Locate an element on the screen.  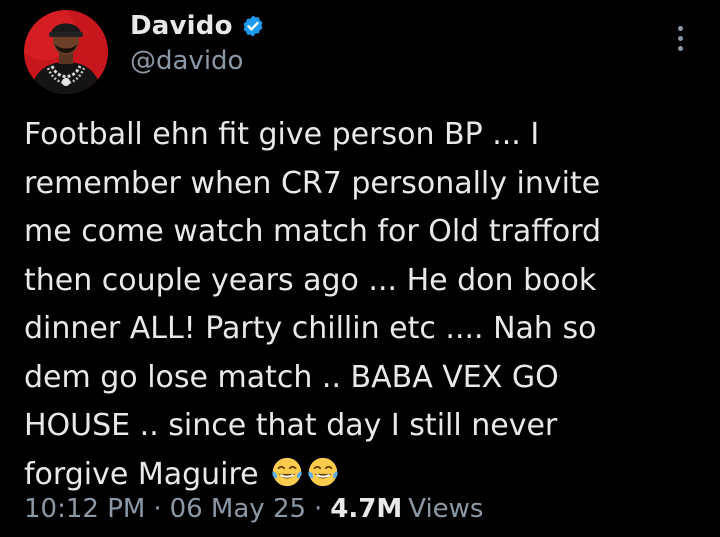
views-label: Views is located at coordinates (445, 509).